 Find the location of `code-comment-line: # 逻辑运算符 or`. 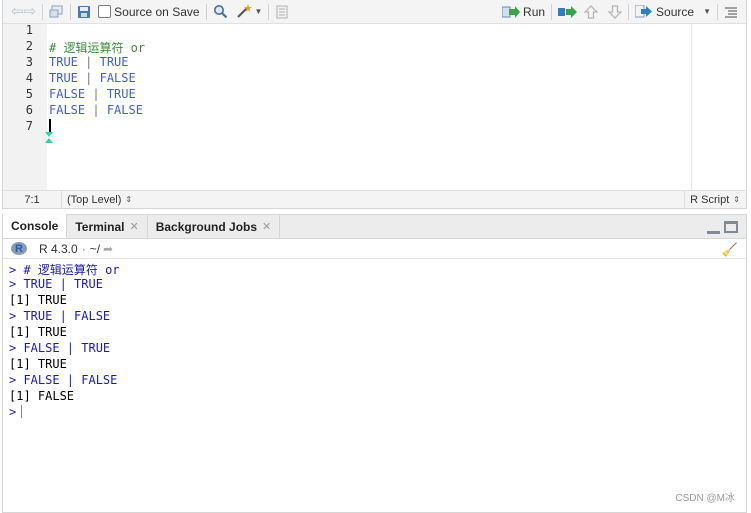

code-comment-line: # 逻辑运算符 or is located at coordinates (97, 48).